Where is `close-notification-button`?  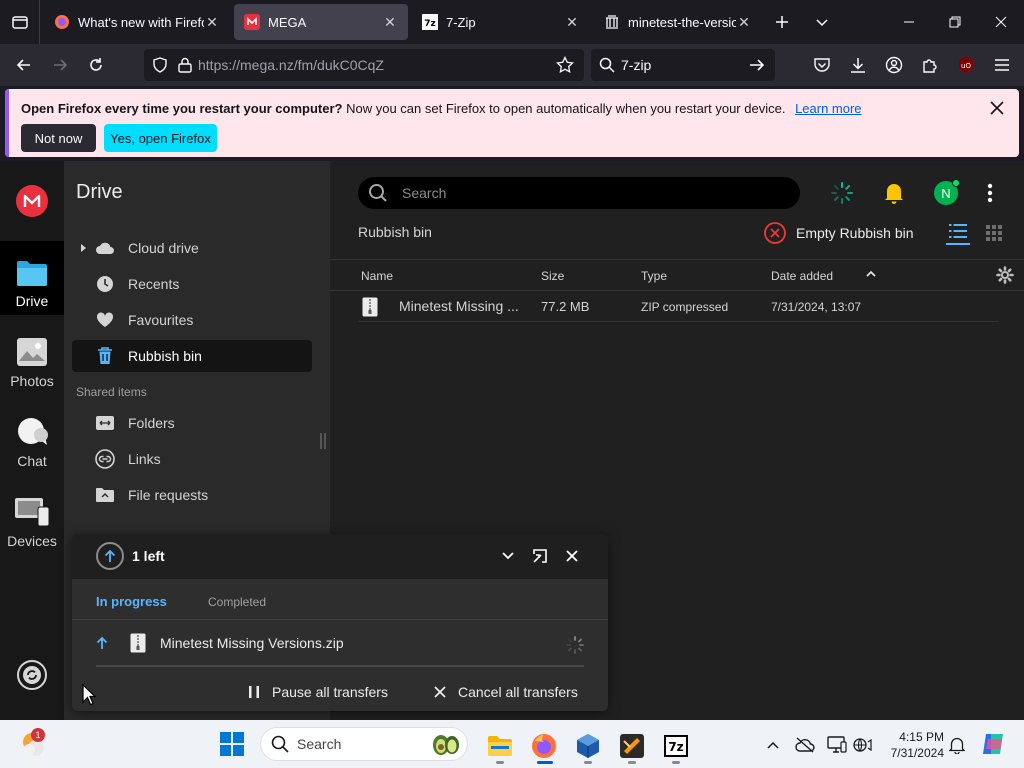
close-notification-button is located at coordinates (997, 108).